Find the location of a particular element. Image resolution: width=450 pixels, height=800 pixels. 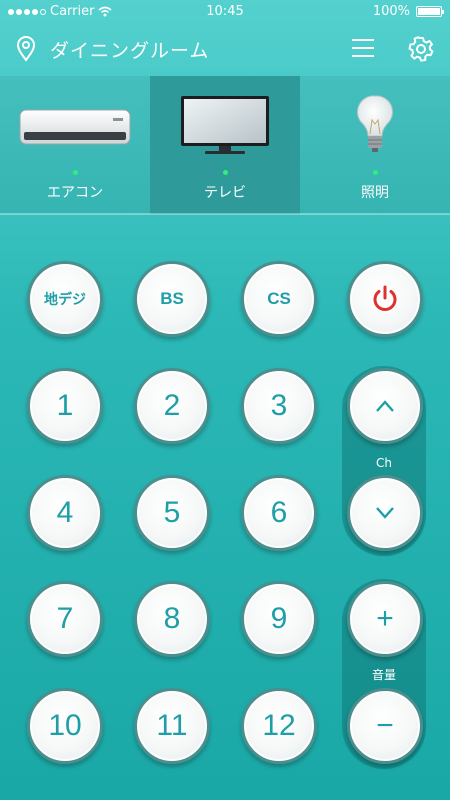

volume-up-button: + is located at coordinates (385, 619).